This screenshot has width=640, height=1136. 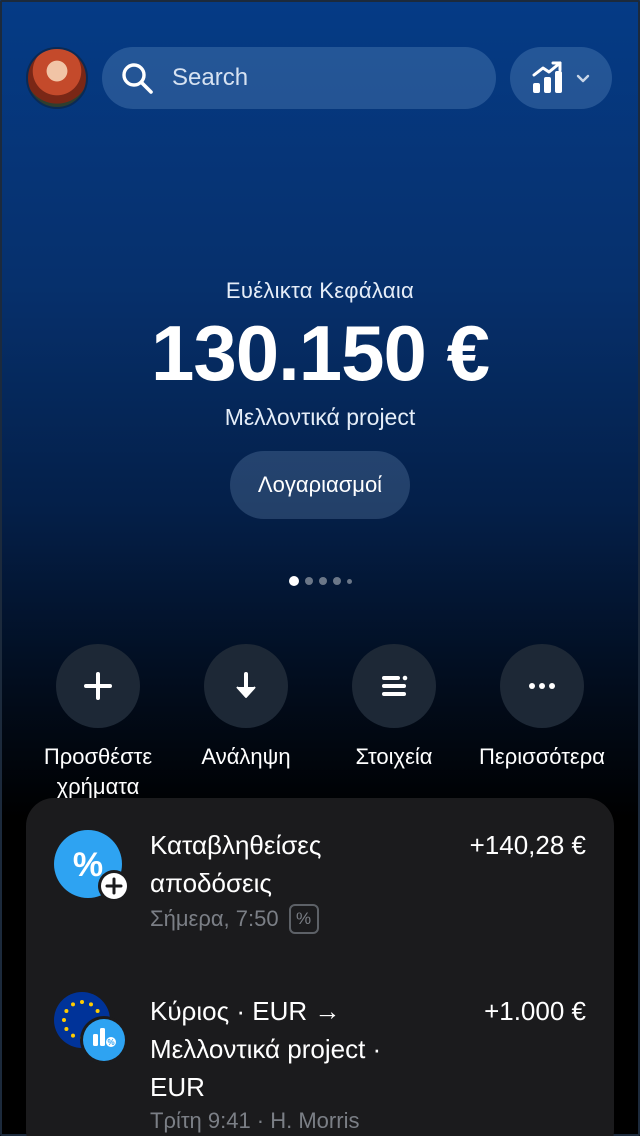 I want to click on more-circle, so click(x=542, y=686).